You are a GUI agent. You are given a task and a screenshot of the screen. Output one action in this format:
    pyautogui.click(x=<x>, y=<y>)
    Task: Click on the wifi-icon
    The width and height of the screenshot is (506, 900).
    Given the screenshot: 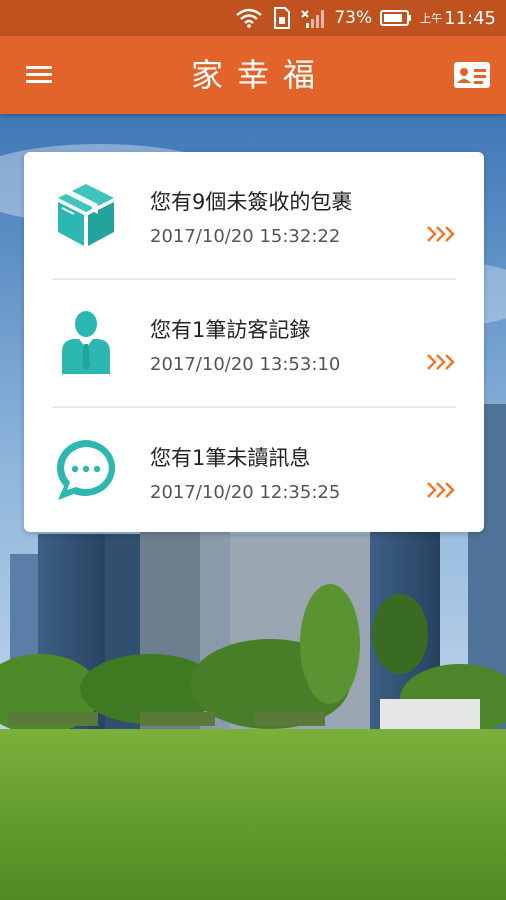 What is the action you would take?
    pyautogui.click(x=249, y=18)
    